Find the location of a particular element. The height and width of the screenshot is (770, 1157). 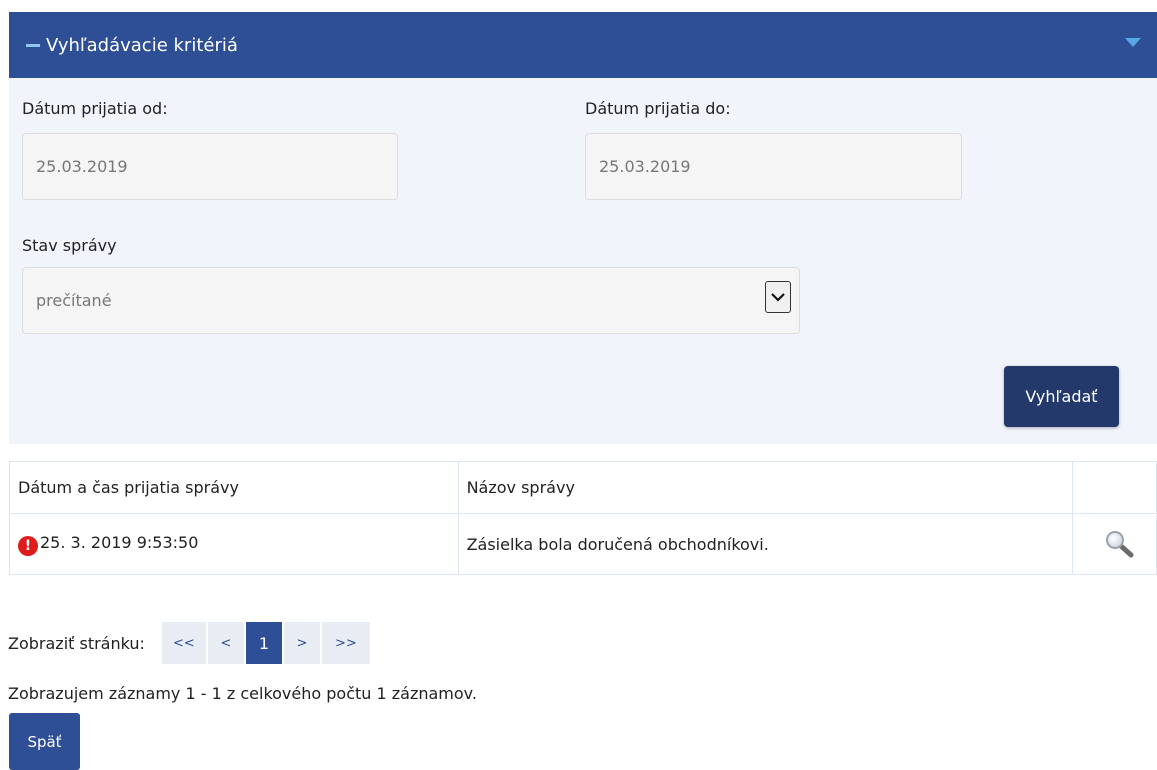

select-arrow-icon is located at coordinates (778, 297).